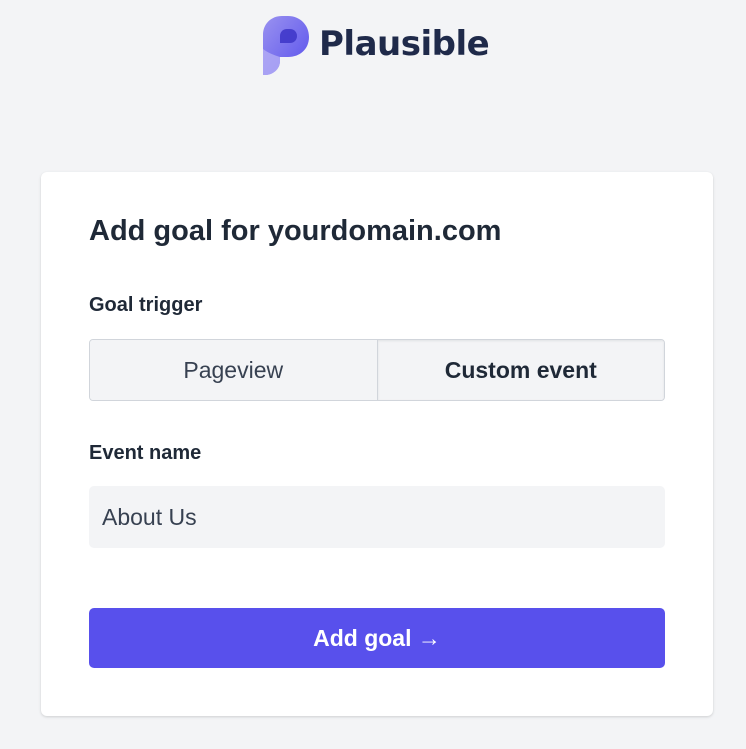  What do you see at coordinates (145, 453) in the screenshot?
I see `event-name-label: Event name` at bounding box center [145, 453].